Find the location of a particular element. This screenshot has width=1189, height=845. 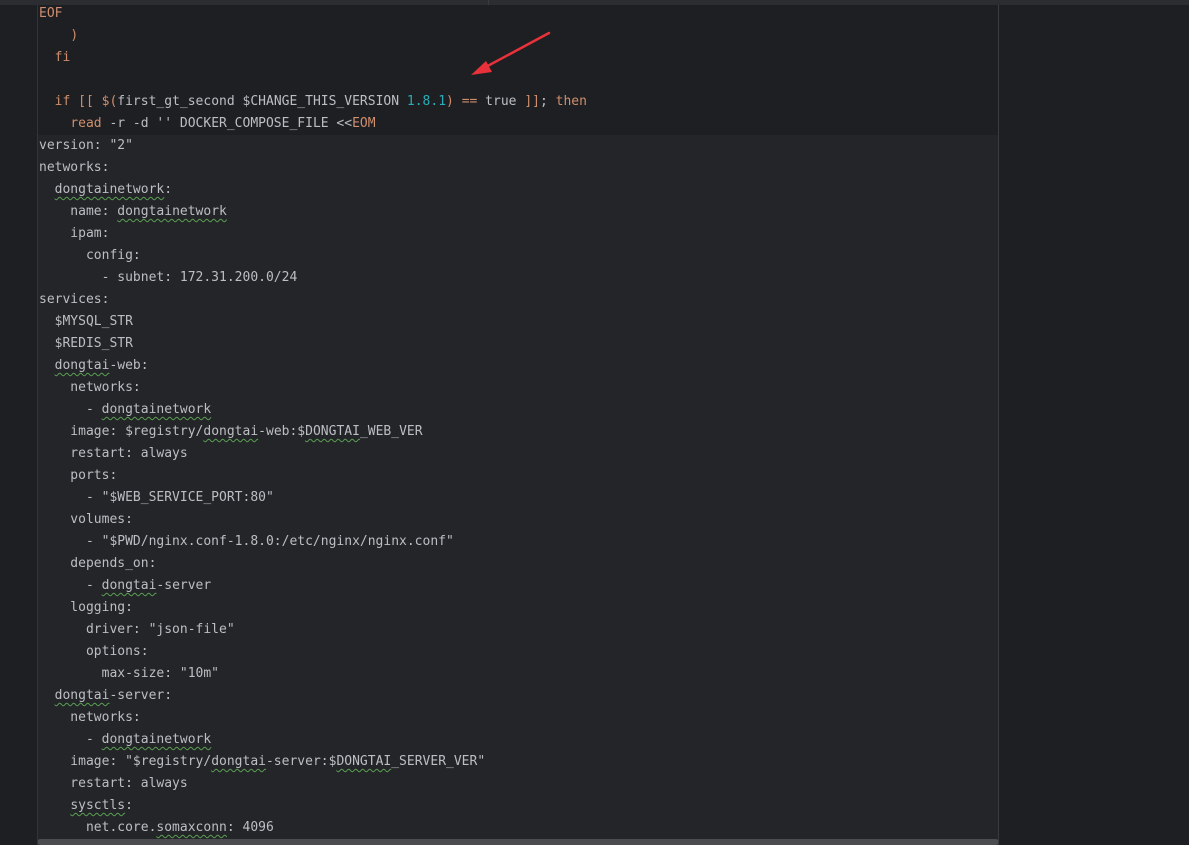

code-line: net.core.somaxconn: 4096 is located at coordinates (516, 828).